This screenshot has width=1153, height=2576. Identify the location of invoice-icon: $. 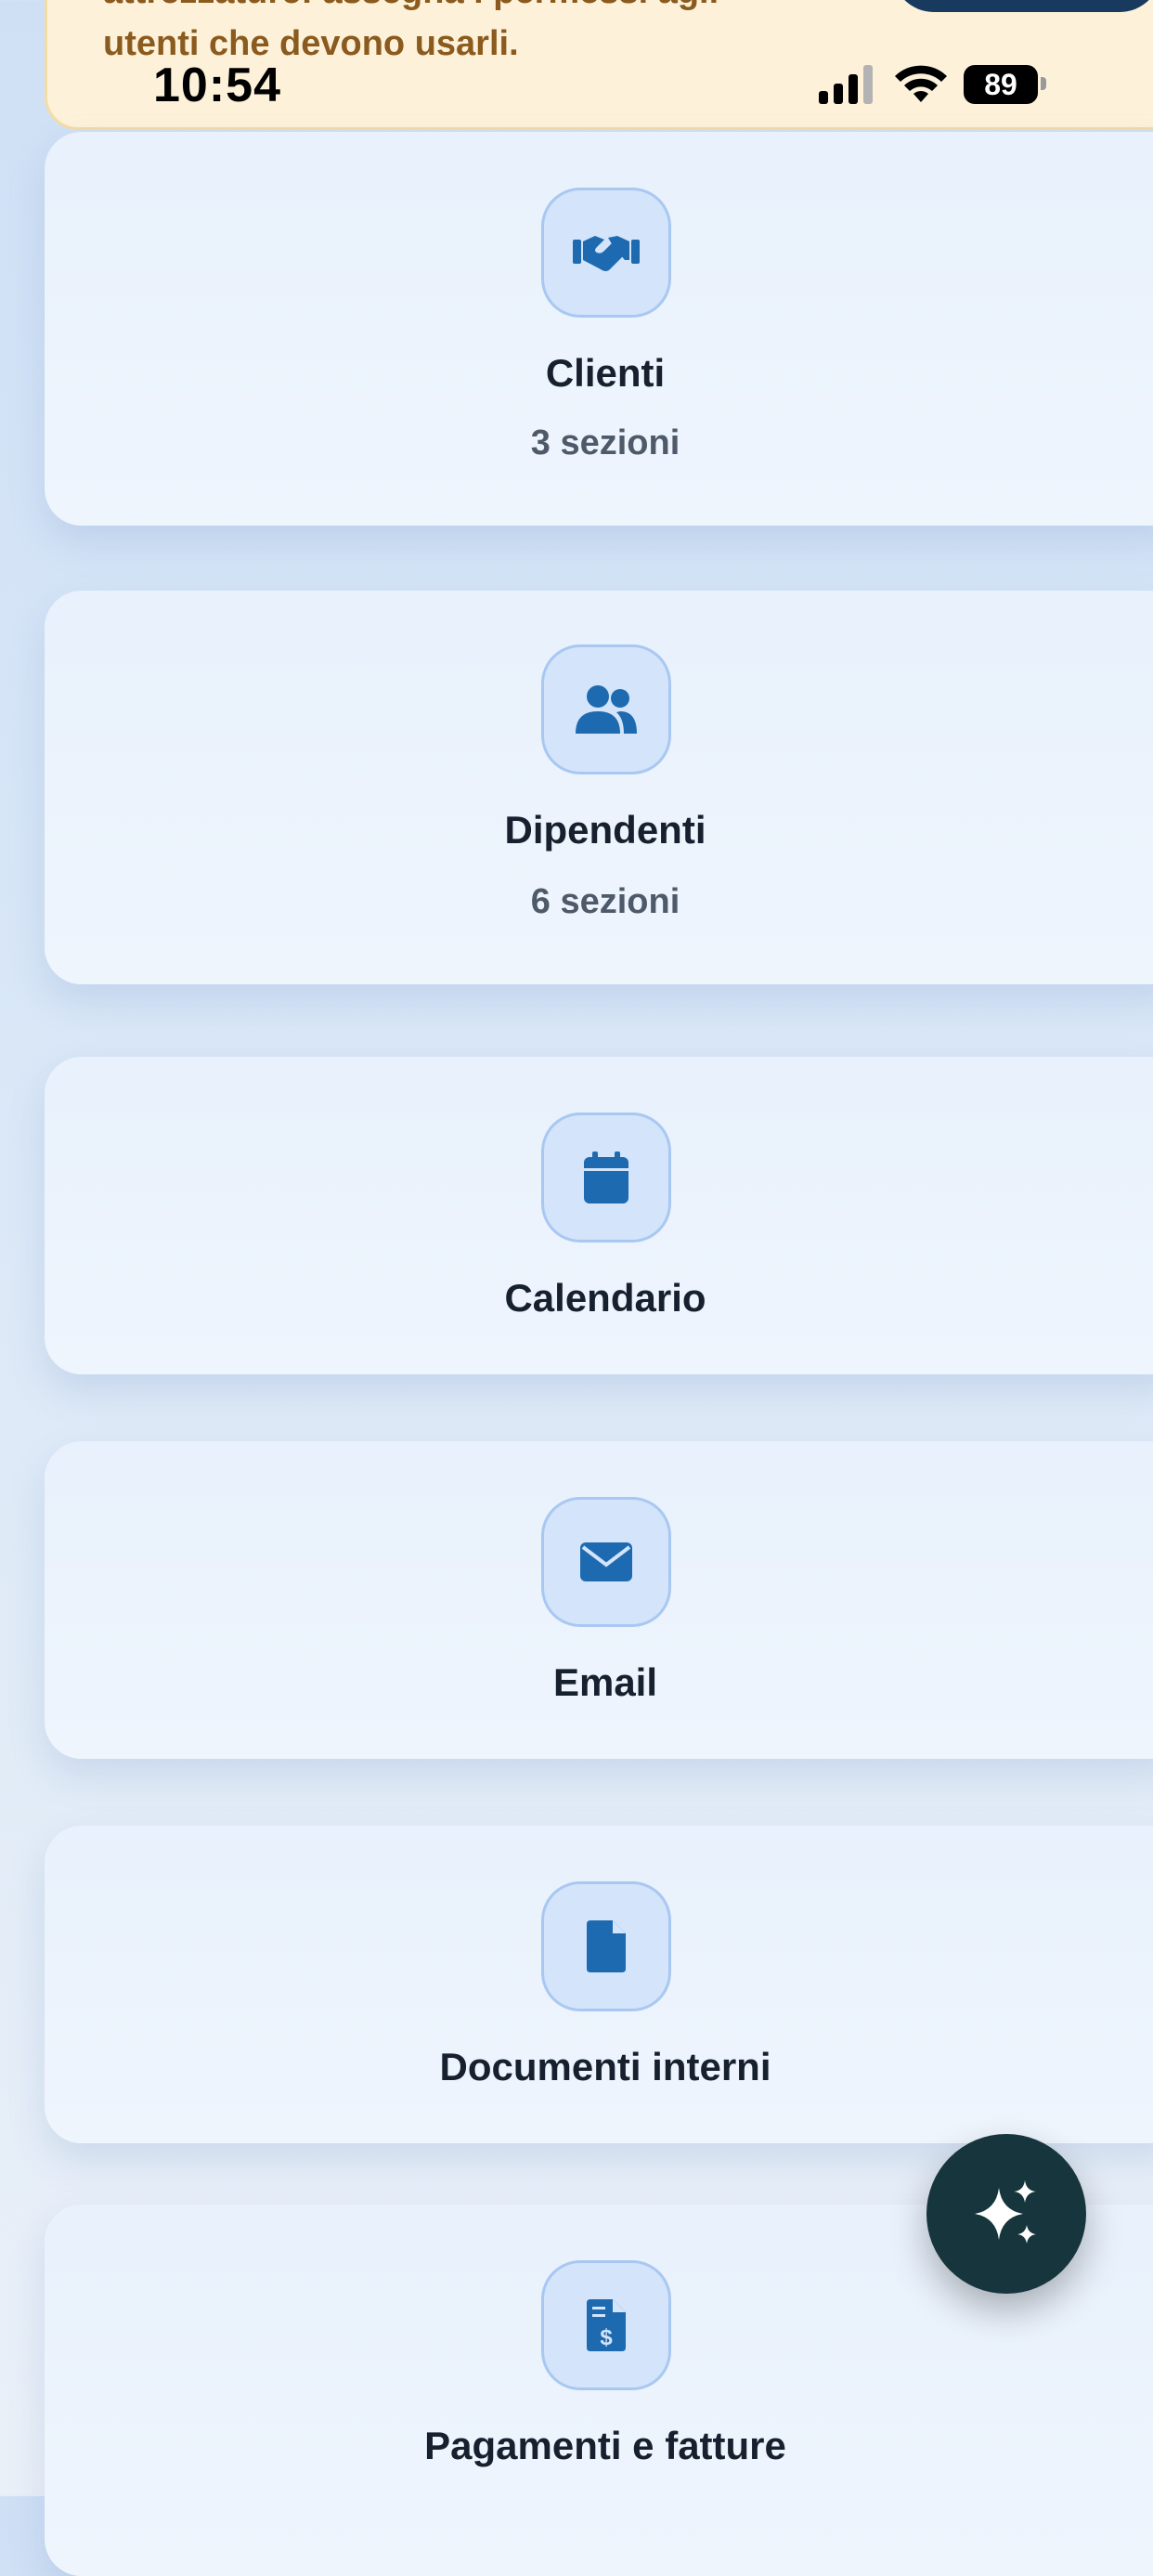
(606, 2325).